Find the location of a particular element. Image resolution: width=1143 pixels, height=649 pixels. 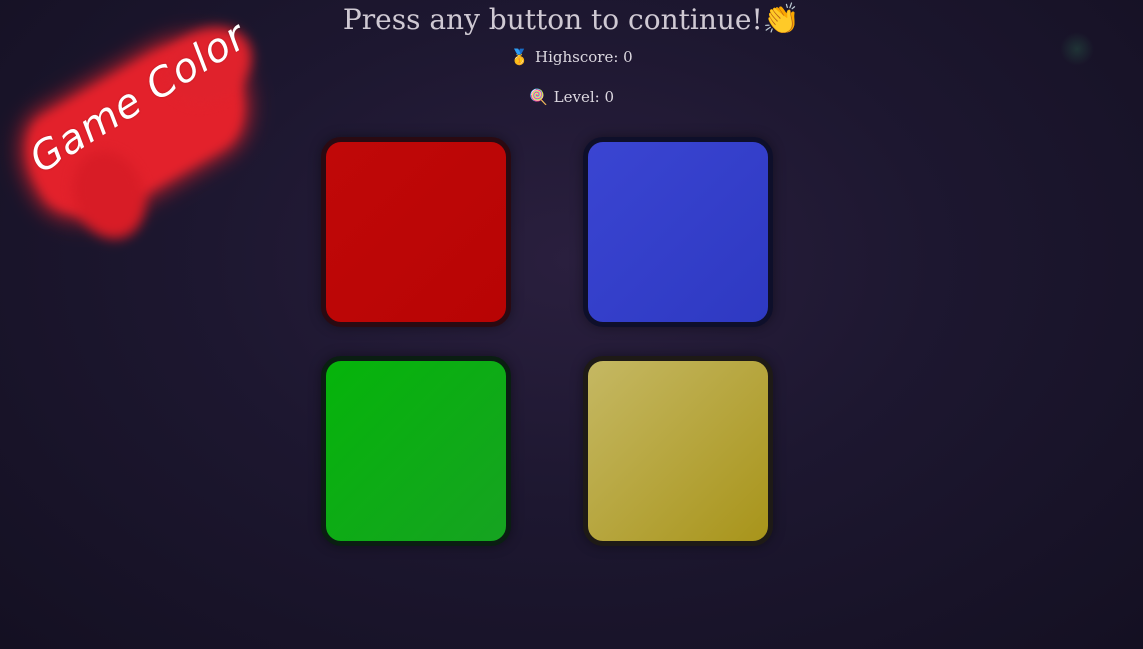

highscore-display: 🥇 Highscore: 0 is located at coordinates (571, 57).